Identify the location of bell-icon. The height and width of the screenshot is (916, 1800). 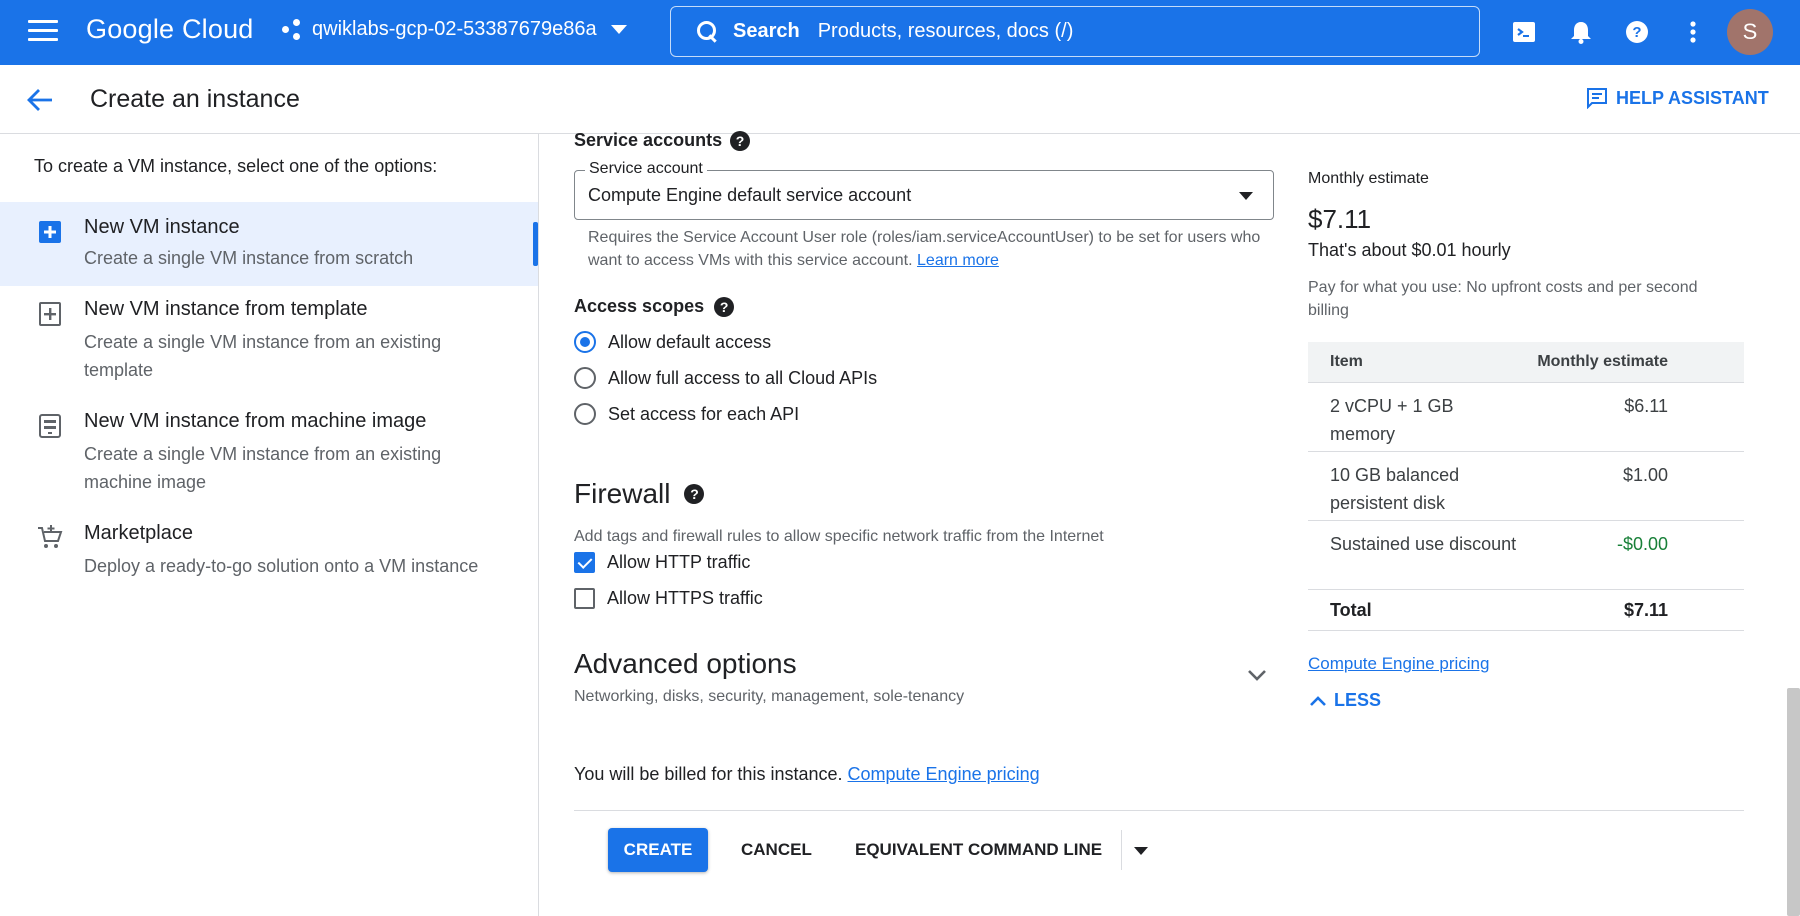
(1581, 32).